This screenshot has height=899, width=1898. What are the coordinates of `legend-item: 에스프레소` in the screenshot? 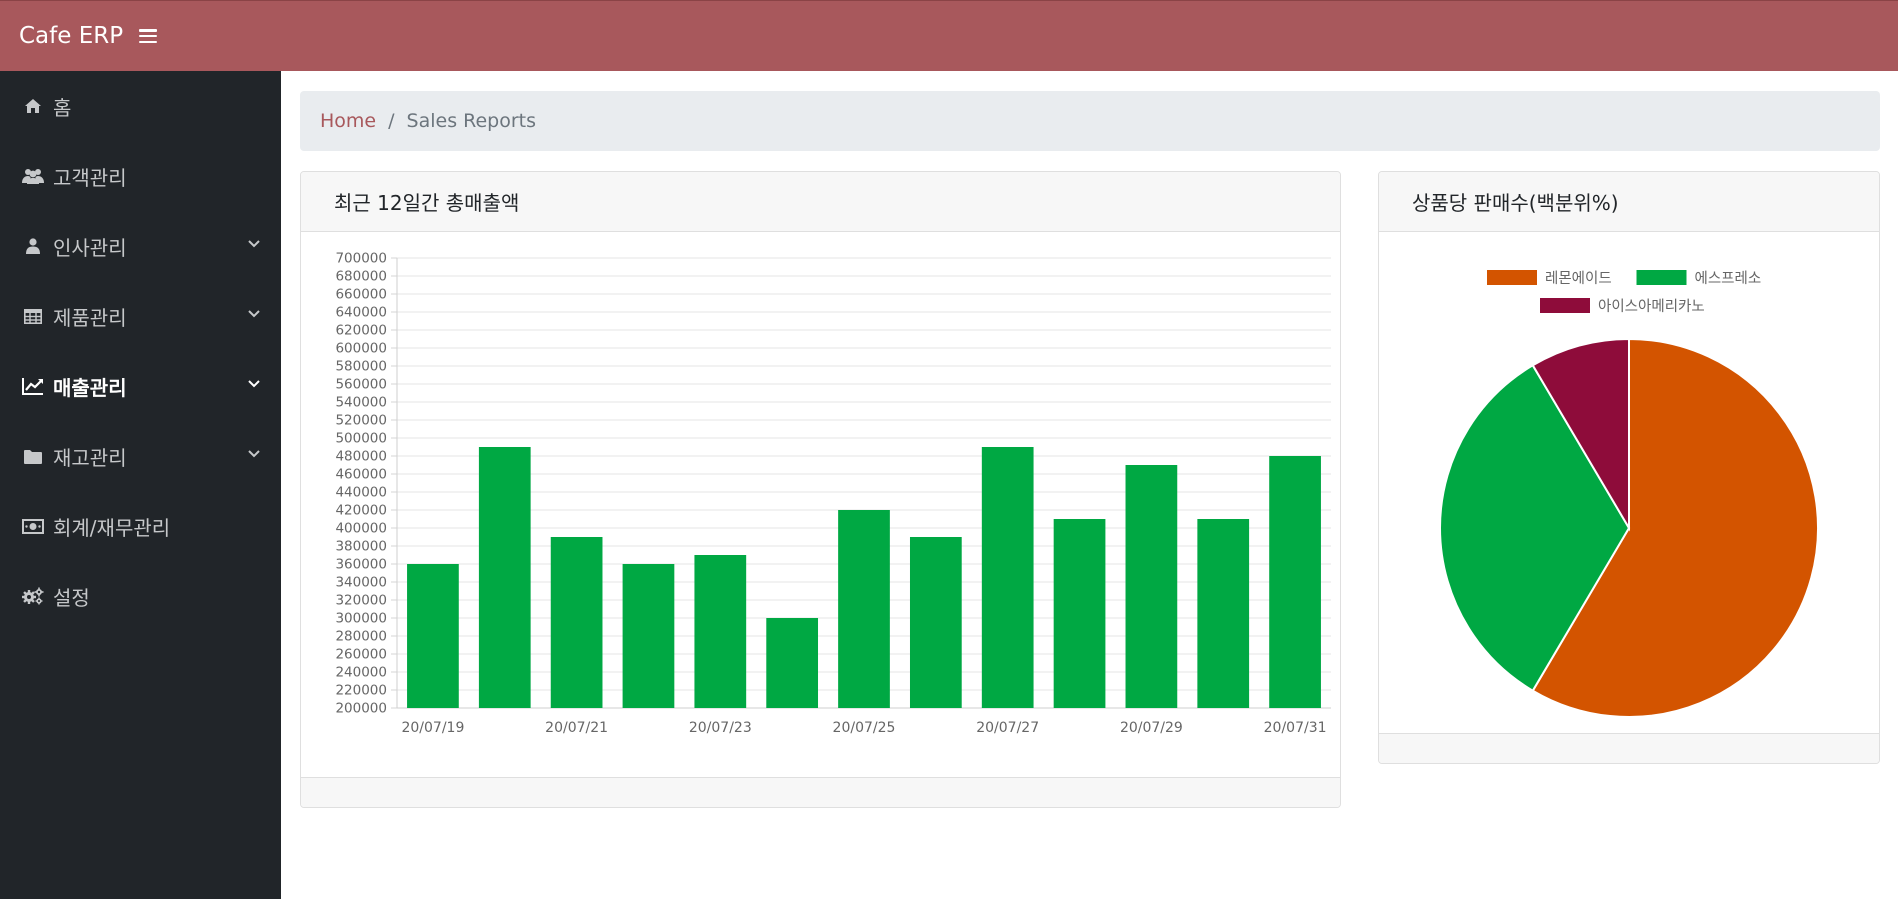 It's located at (1699, 278).